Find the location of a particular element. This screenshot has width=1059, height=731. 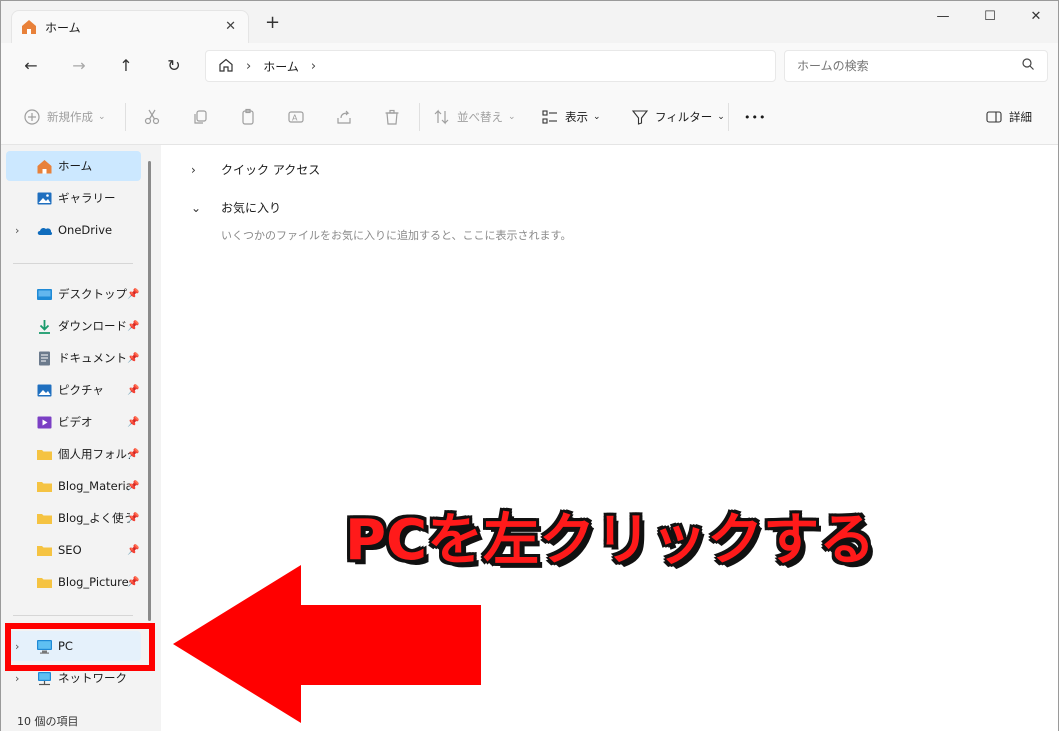

sidebar-item-pictures: ピクチャ 📌 is located at coordinates (73, 390).